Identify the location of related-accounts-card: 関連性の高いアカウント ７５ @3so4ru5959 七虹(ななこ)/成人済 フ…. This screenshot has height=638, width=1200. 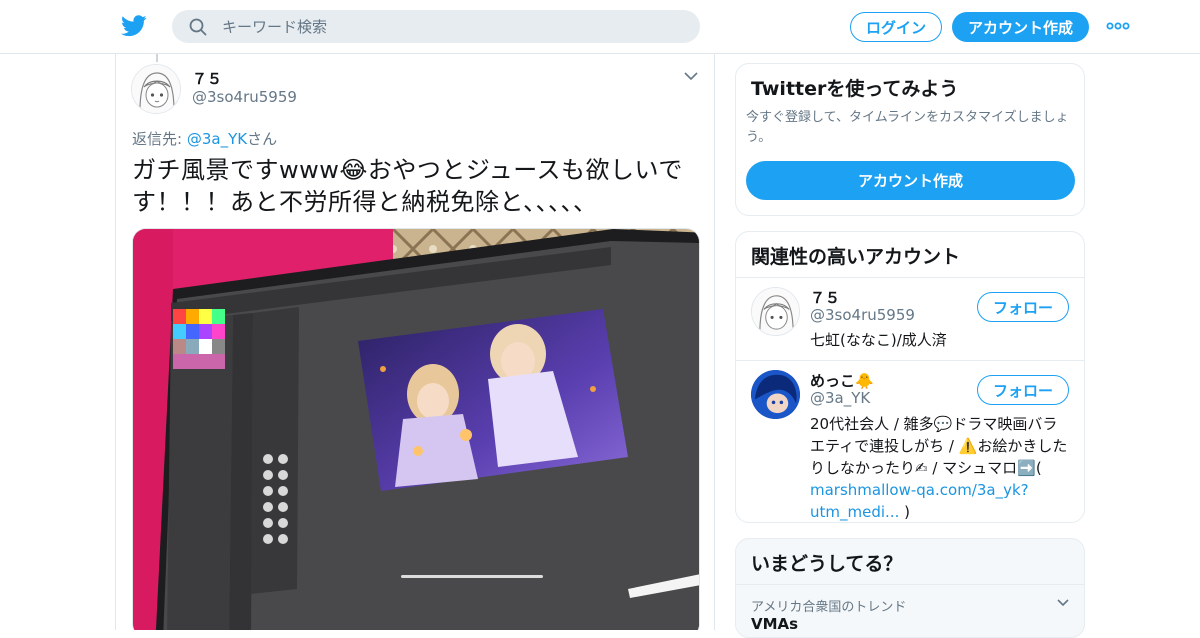
(910, 377).